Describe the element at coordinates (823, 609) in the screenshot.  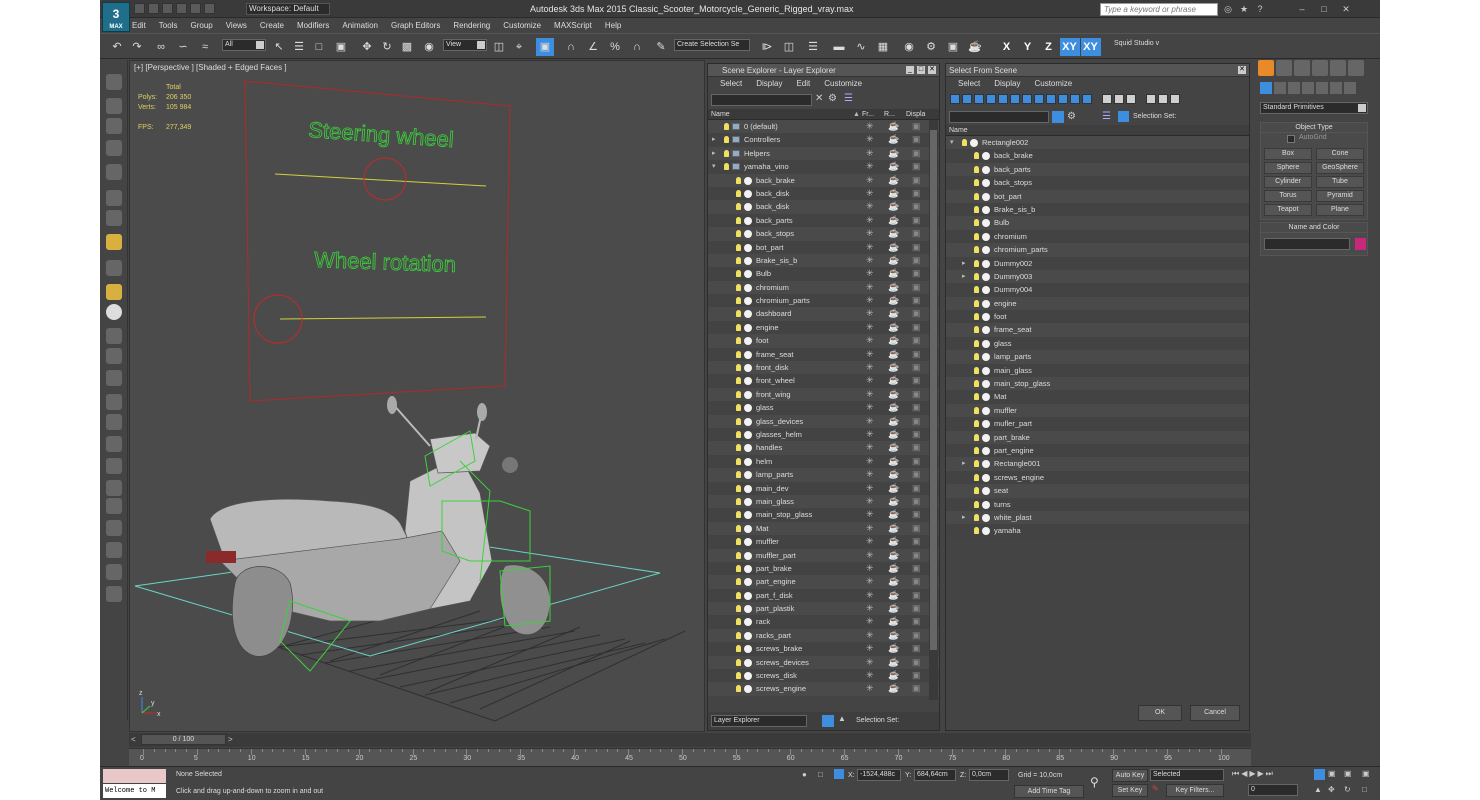
I see `layer-row: part_plastik ✳ ☕ ▣` at that location.